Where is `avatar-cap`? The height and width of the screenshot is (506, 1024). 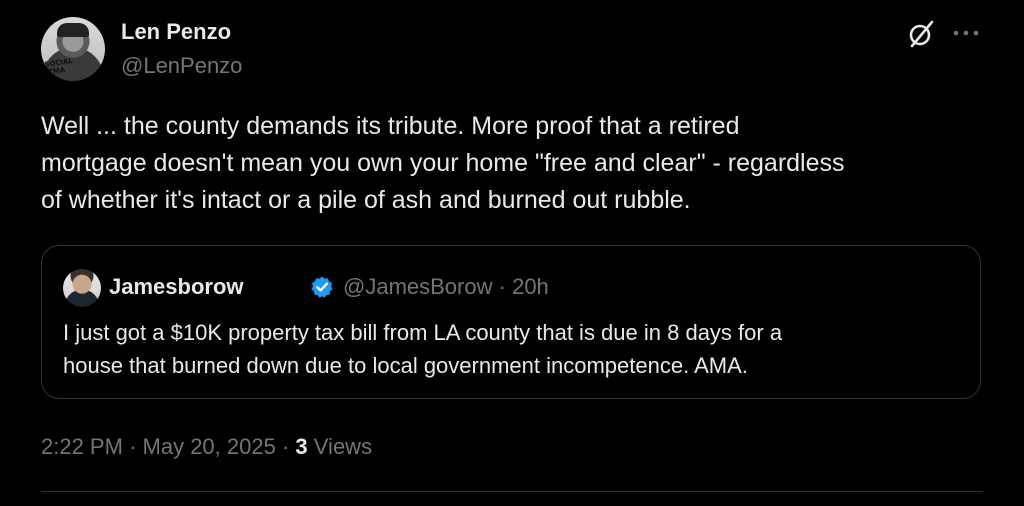 avatar-cap is located at coordinates (73, 30).